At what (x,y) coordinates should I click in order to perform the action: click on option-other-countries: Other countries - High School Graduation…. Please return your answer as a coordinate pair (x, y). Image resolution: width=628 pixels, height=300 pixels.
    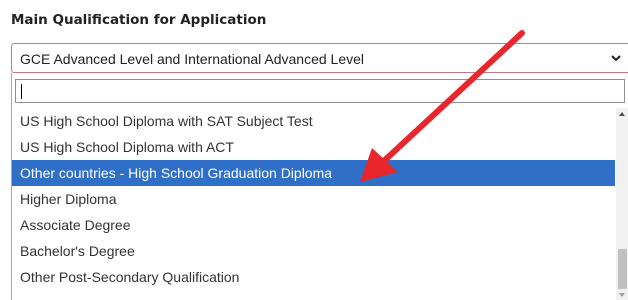
    Looking at the image, I should click on (313, 173).